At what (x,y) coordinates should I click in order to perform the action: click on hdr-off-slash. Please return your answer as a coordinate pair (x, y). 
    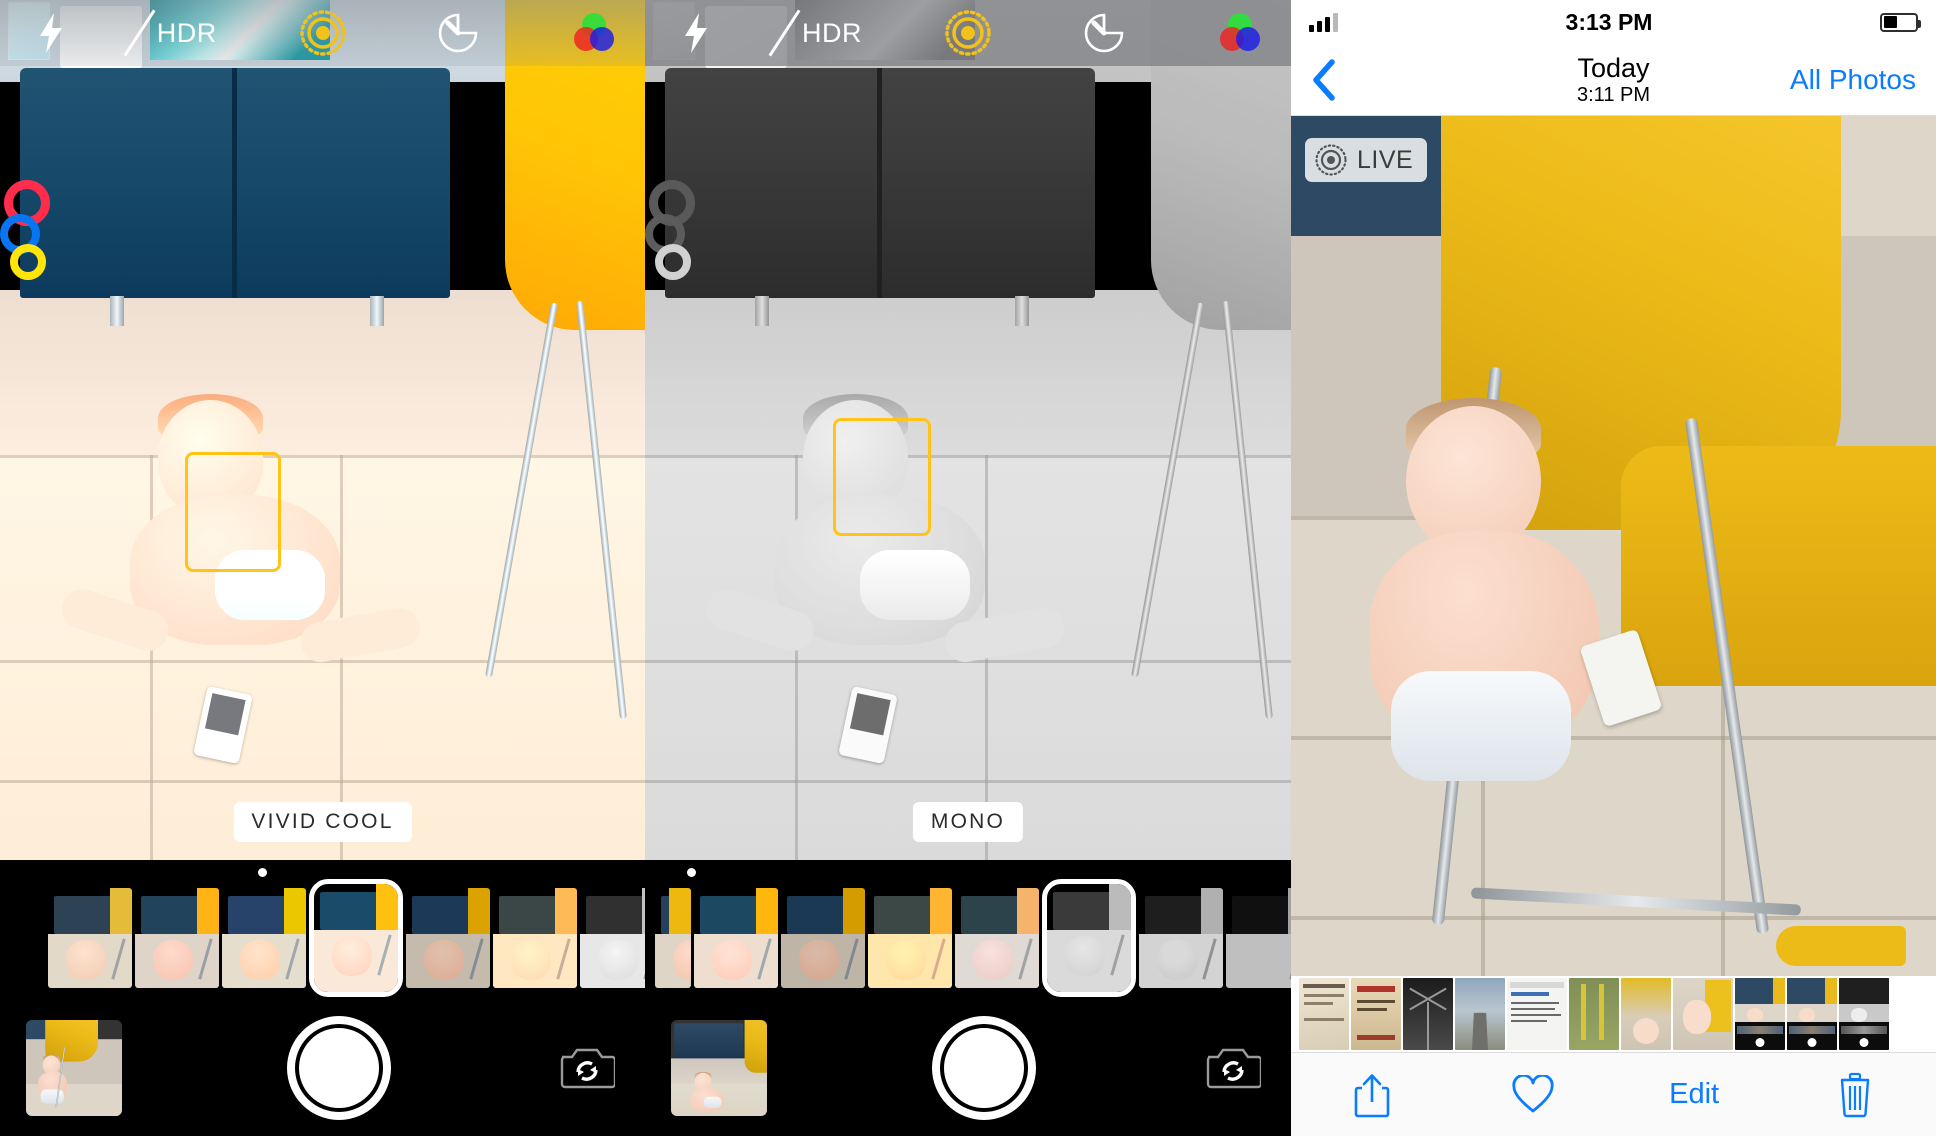
    Looking at the image, I should click on (784, 33).